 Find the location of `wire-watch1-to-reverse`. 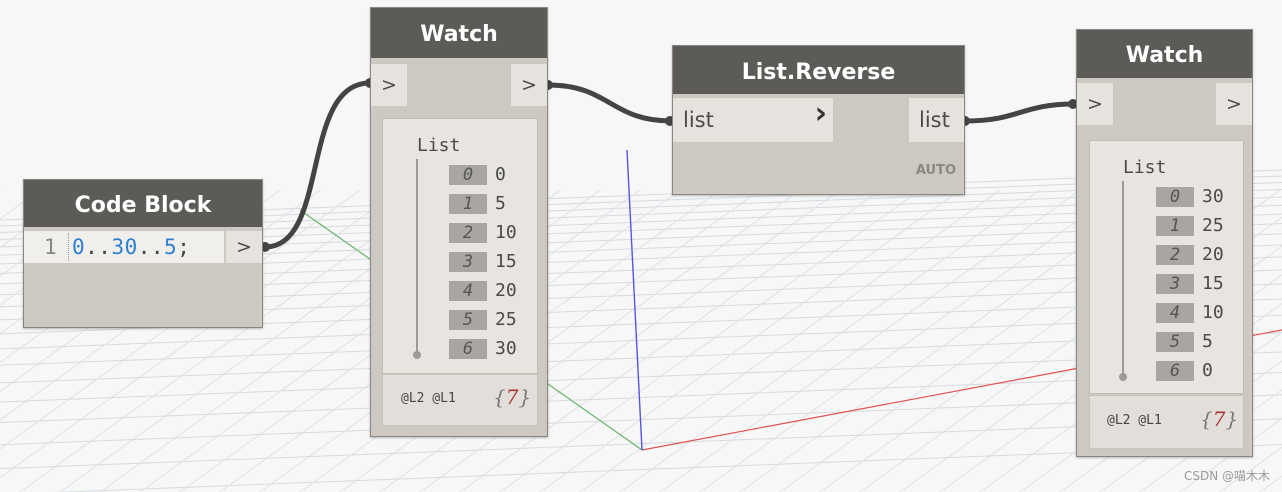

wire-watch1-to-reverse is located at coordinates (610, 103).